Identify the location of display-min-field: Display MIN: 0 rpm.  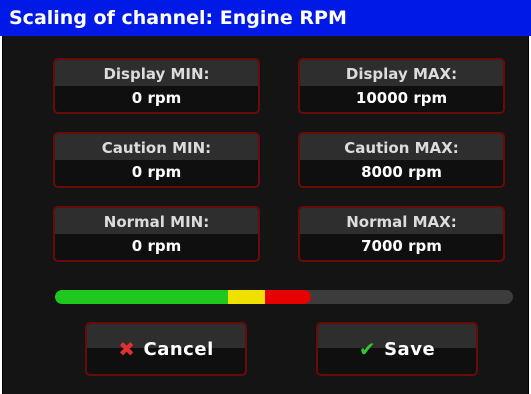
(156, 86).